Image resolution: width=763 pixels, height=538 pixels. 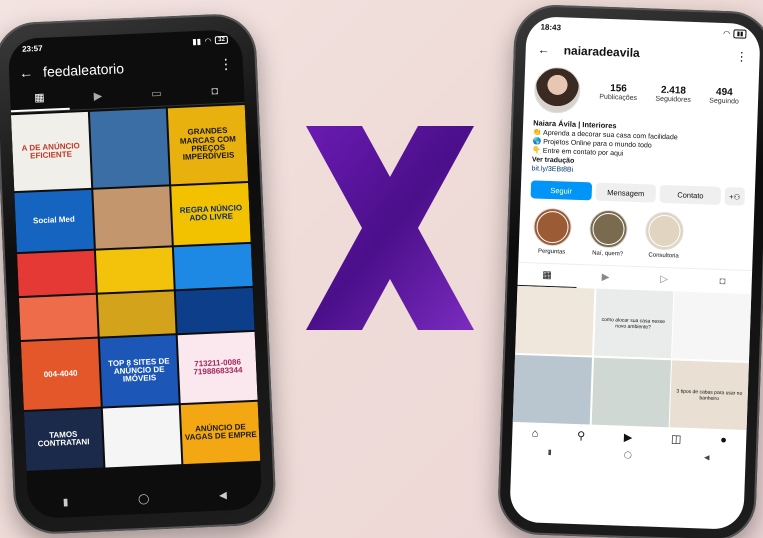 I want to click on stat-label: Seguidores, so click(x=673, y=99).